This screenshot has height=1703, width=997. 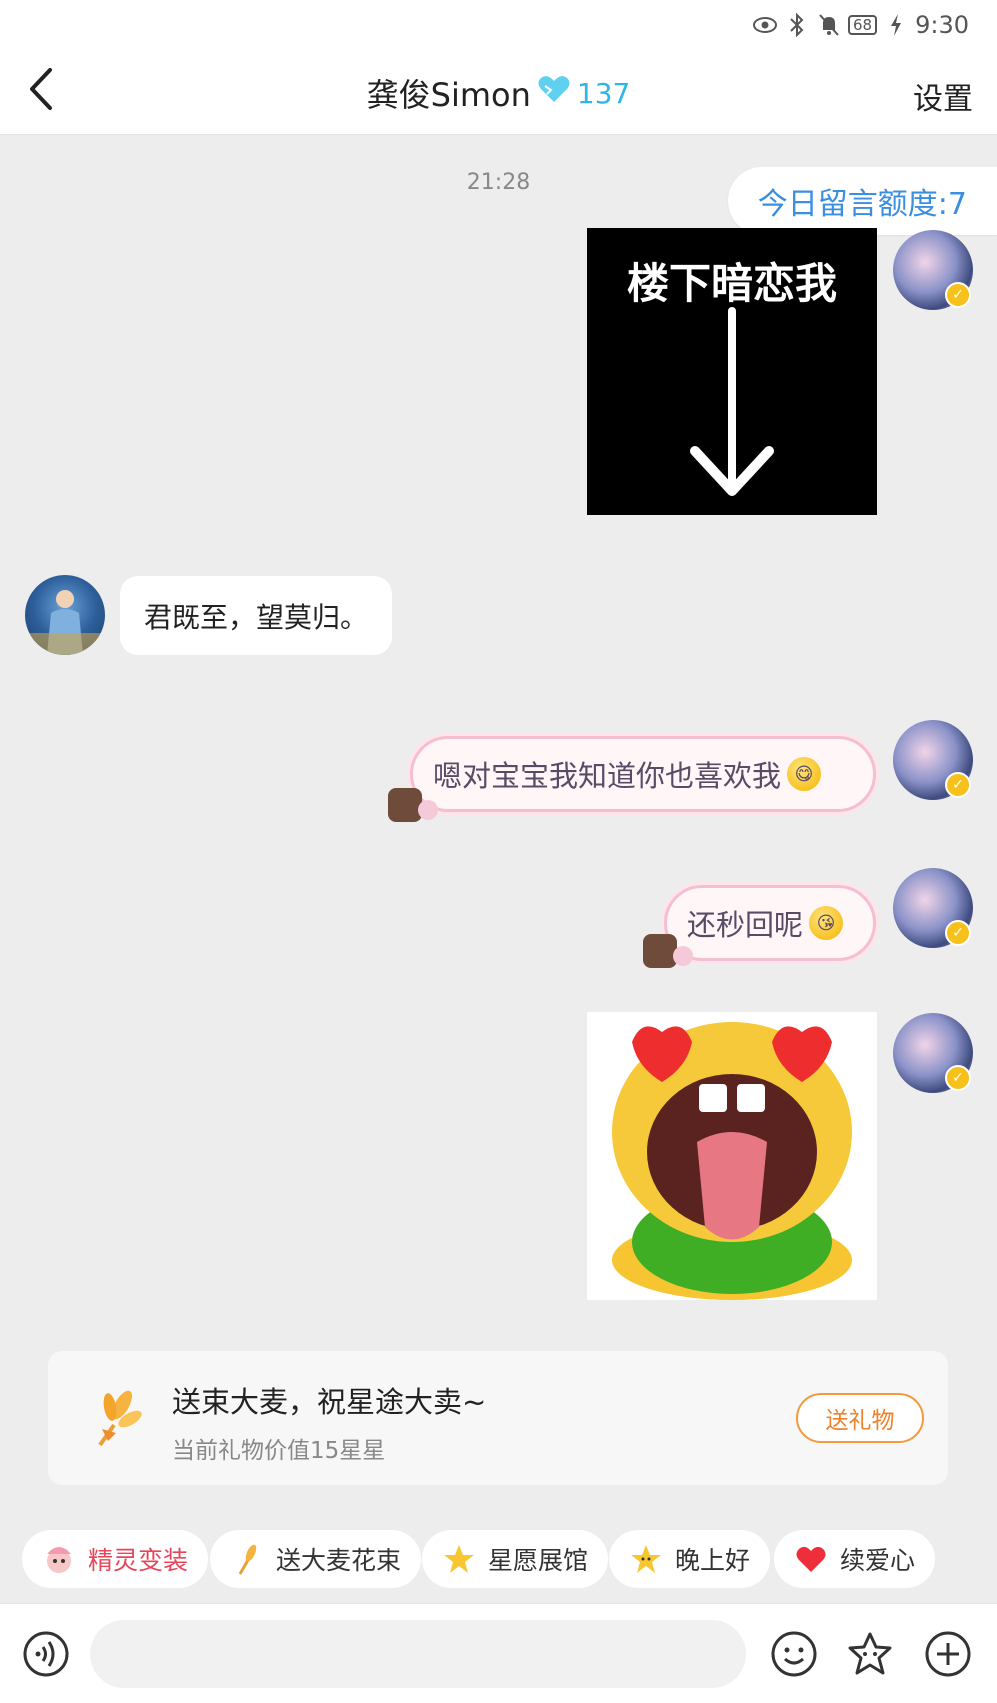 What do you see at coordinates (713, 1560) in the screenshot?
I see `chip-label: 晚上好` at bounding box center [713, 1560].